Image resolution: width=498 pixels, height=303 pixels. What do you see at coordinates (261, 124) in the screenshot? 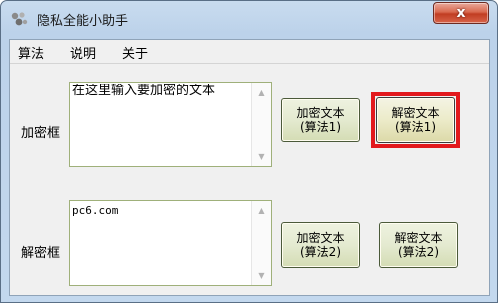
I see `encrypt-scrollbar: ▲ ▼` at bounding box center [261, 124].